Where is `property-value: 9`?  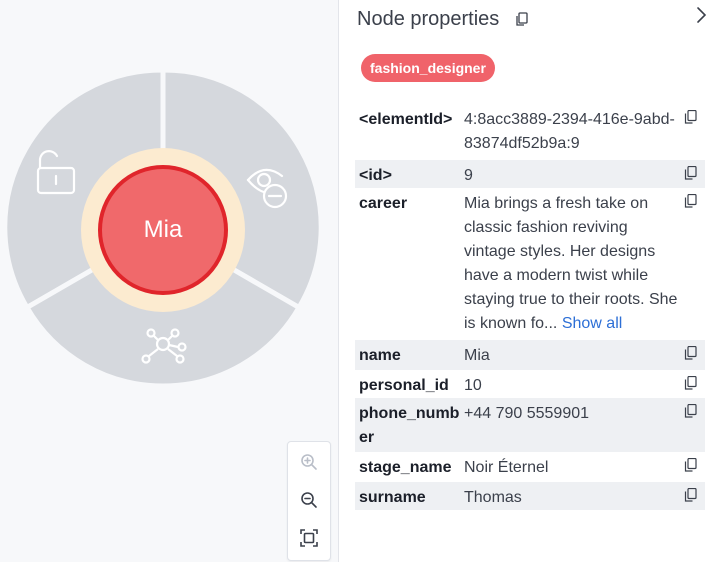
property-value: 9 is located at coordinates (468, 175).